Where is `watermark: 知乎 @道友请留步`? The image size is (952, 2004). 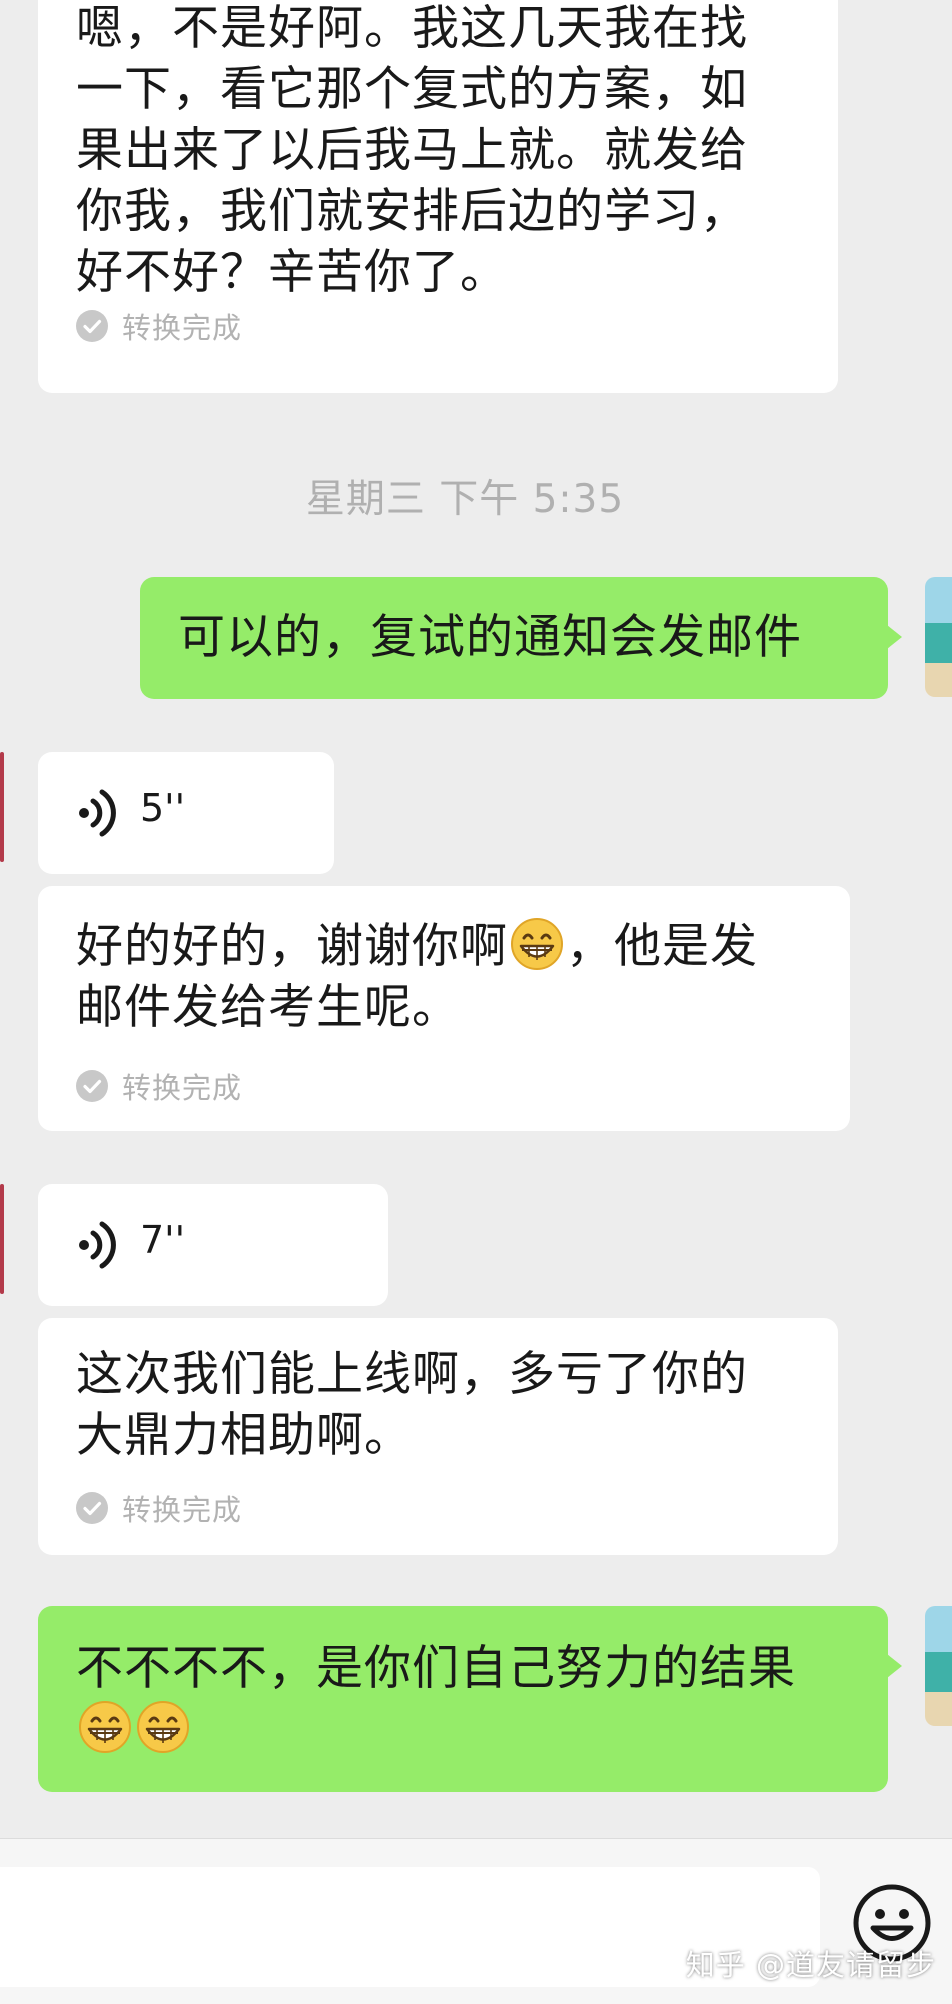
watermark: 知乎 @道友请留步 is located at coordinates (810, 1965).